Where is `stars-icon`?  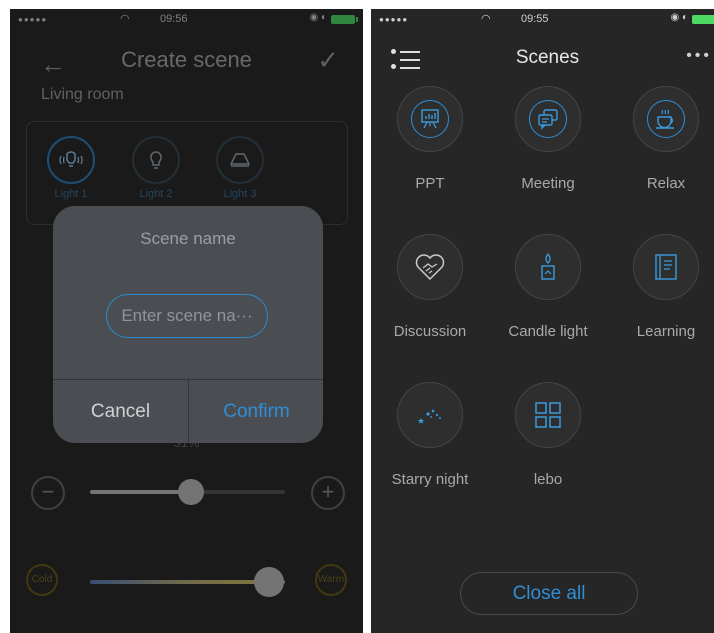 stars-icon is located at coordinates (430, 415).